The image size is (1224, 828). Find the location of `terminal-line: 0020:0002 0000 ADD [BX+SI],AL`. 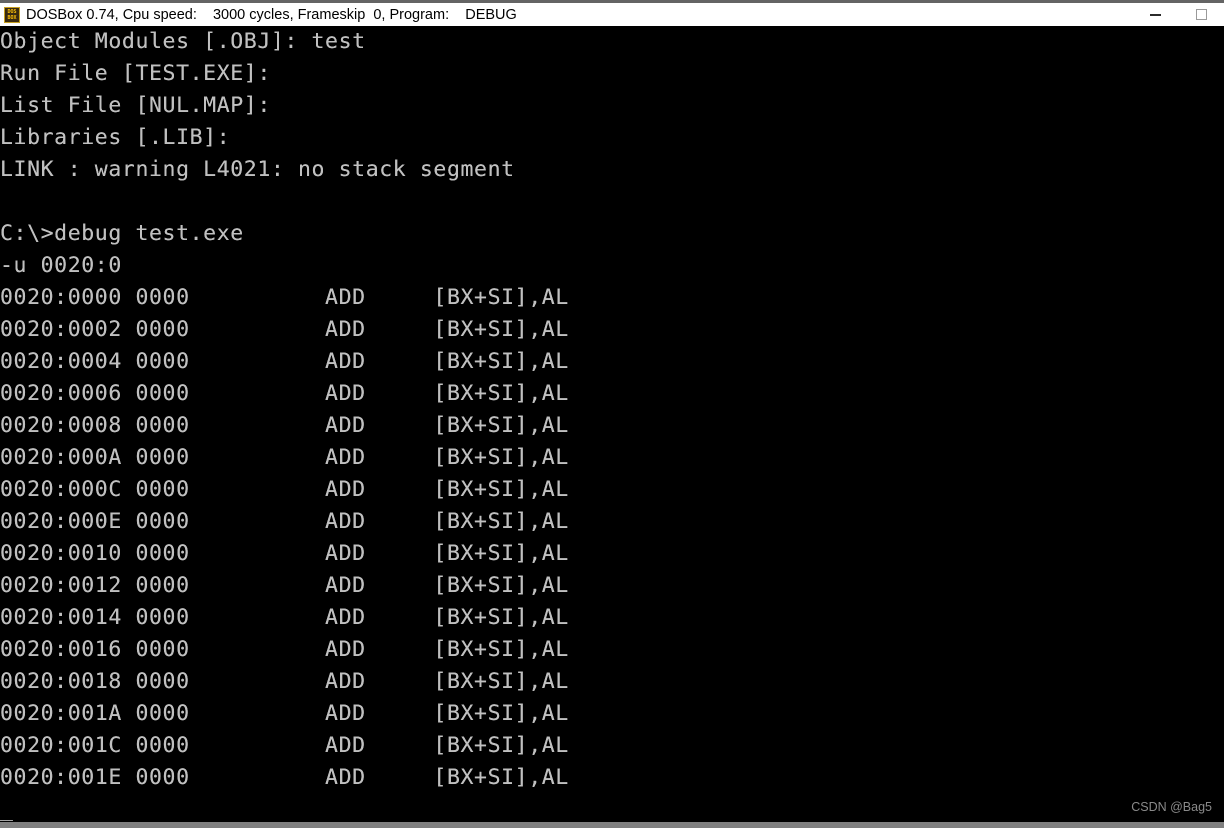

terminal-line: 0020:0002 0000 ADD [BX+SI],AL is located at coordinates (284, 329).